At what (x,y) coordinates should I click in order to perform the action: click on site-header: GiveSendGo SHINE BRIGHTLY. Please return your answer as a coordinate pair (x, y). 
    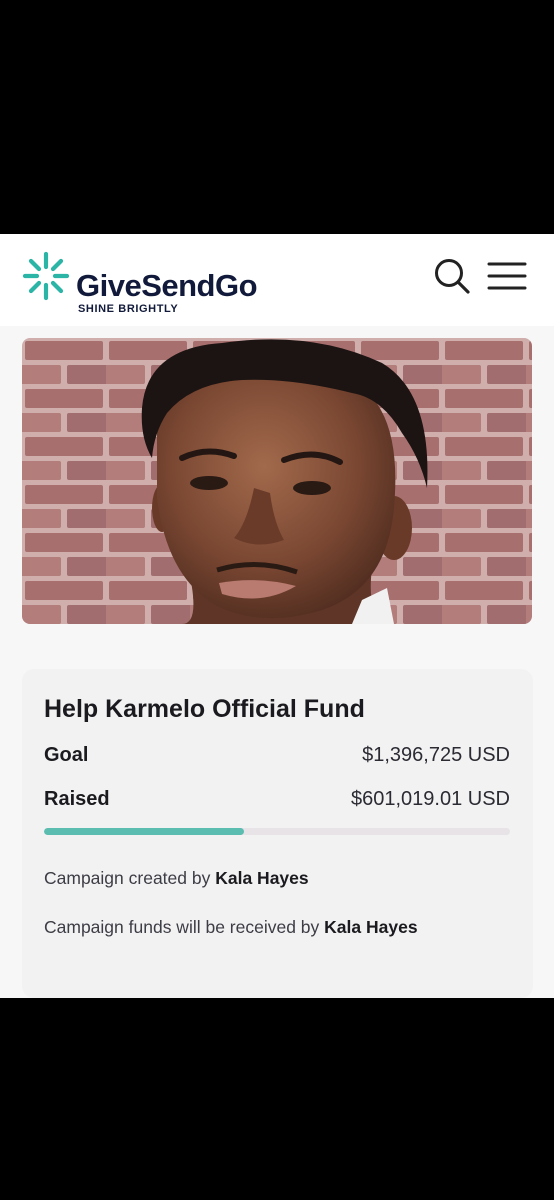
    Looking at the image, I should click on (277, 280).